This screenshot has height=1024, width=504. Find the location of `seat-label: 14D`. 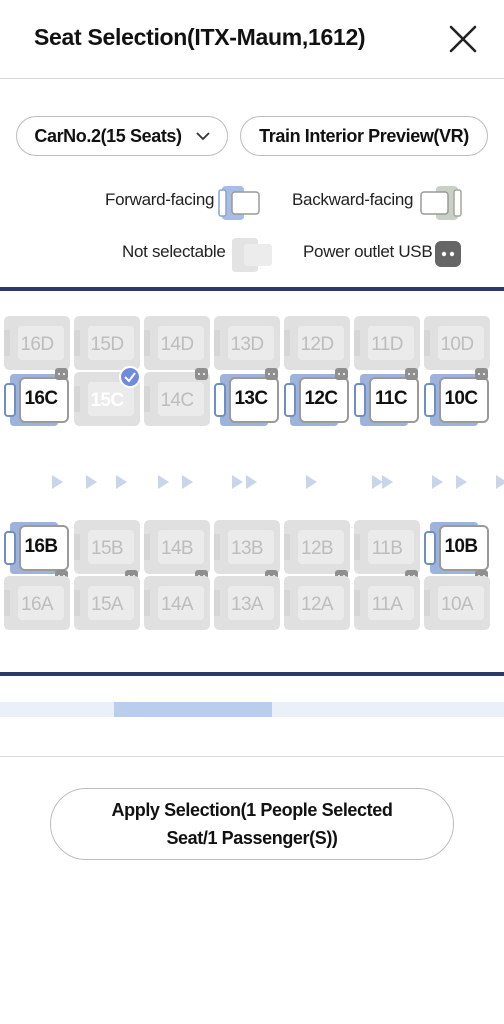

seat-label: 14D is located at coordinates (177, 344).